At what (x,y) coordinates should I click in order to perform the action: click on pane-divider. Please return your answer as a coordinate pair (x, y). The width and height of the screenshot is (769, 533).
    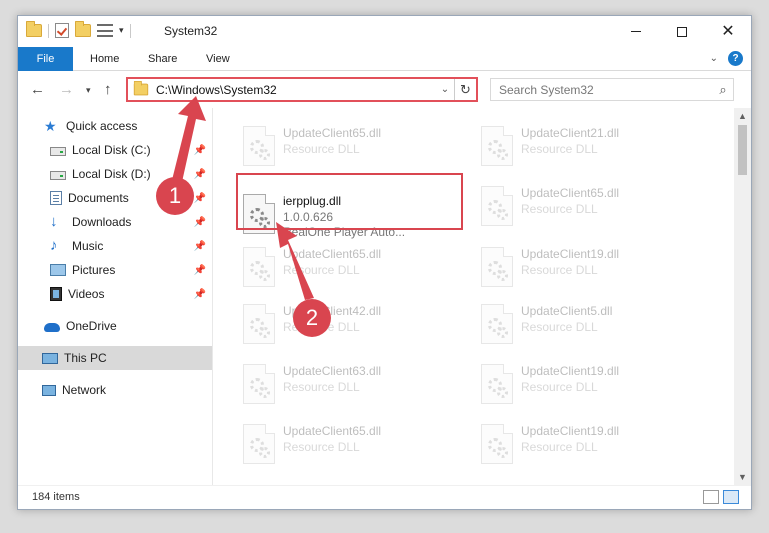
    Looking at the image, I should click on (212, 297).